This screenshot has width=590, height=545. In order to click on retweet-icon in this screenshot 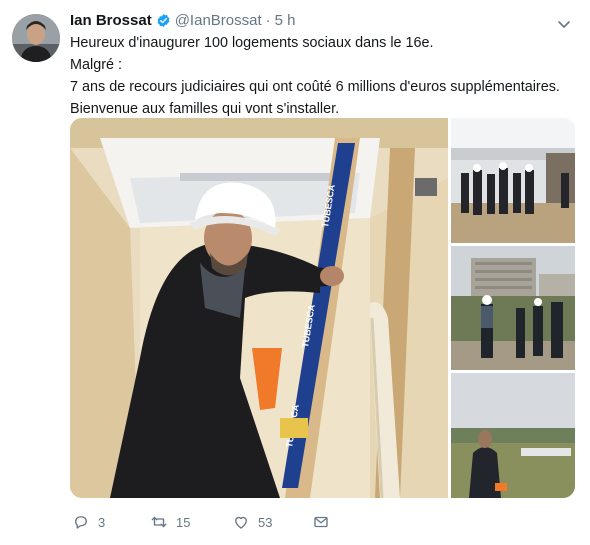, I will do `click(159, 522)`.